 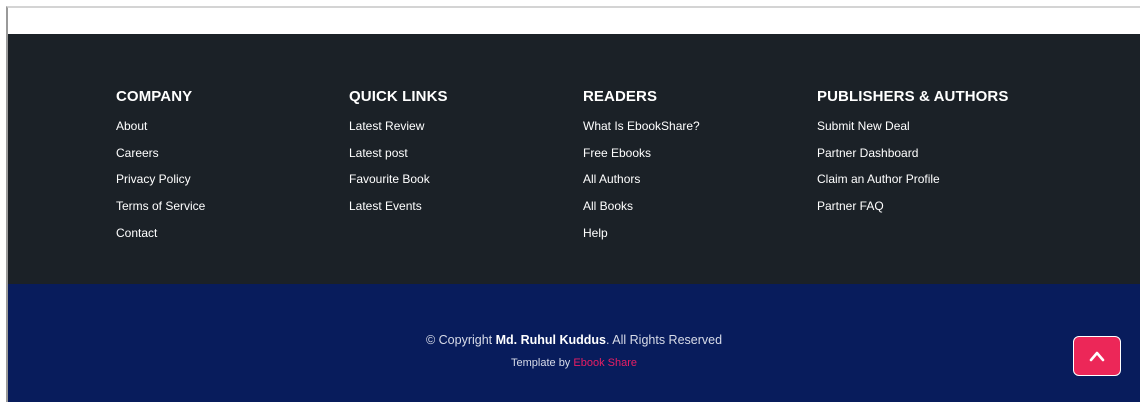 What do you see at coordinates (867, 153) in the screenshot?
I see `footer-link-partner-dashboard: Partner Dashboard` at bounding box center [867, 153].